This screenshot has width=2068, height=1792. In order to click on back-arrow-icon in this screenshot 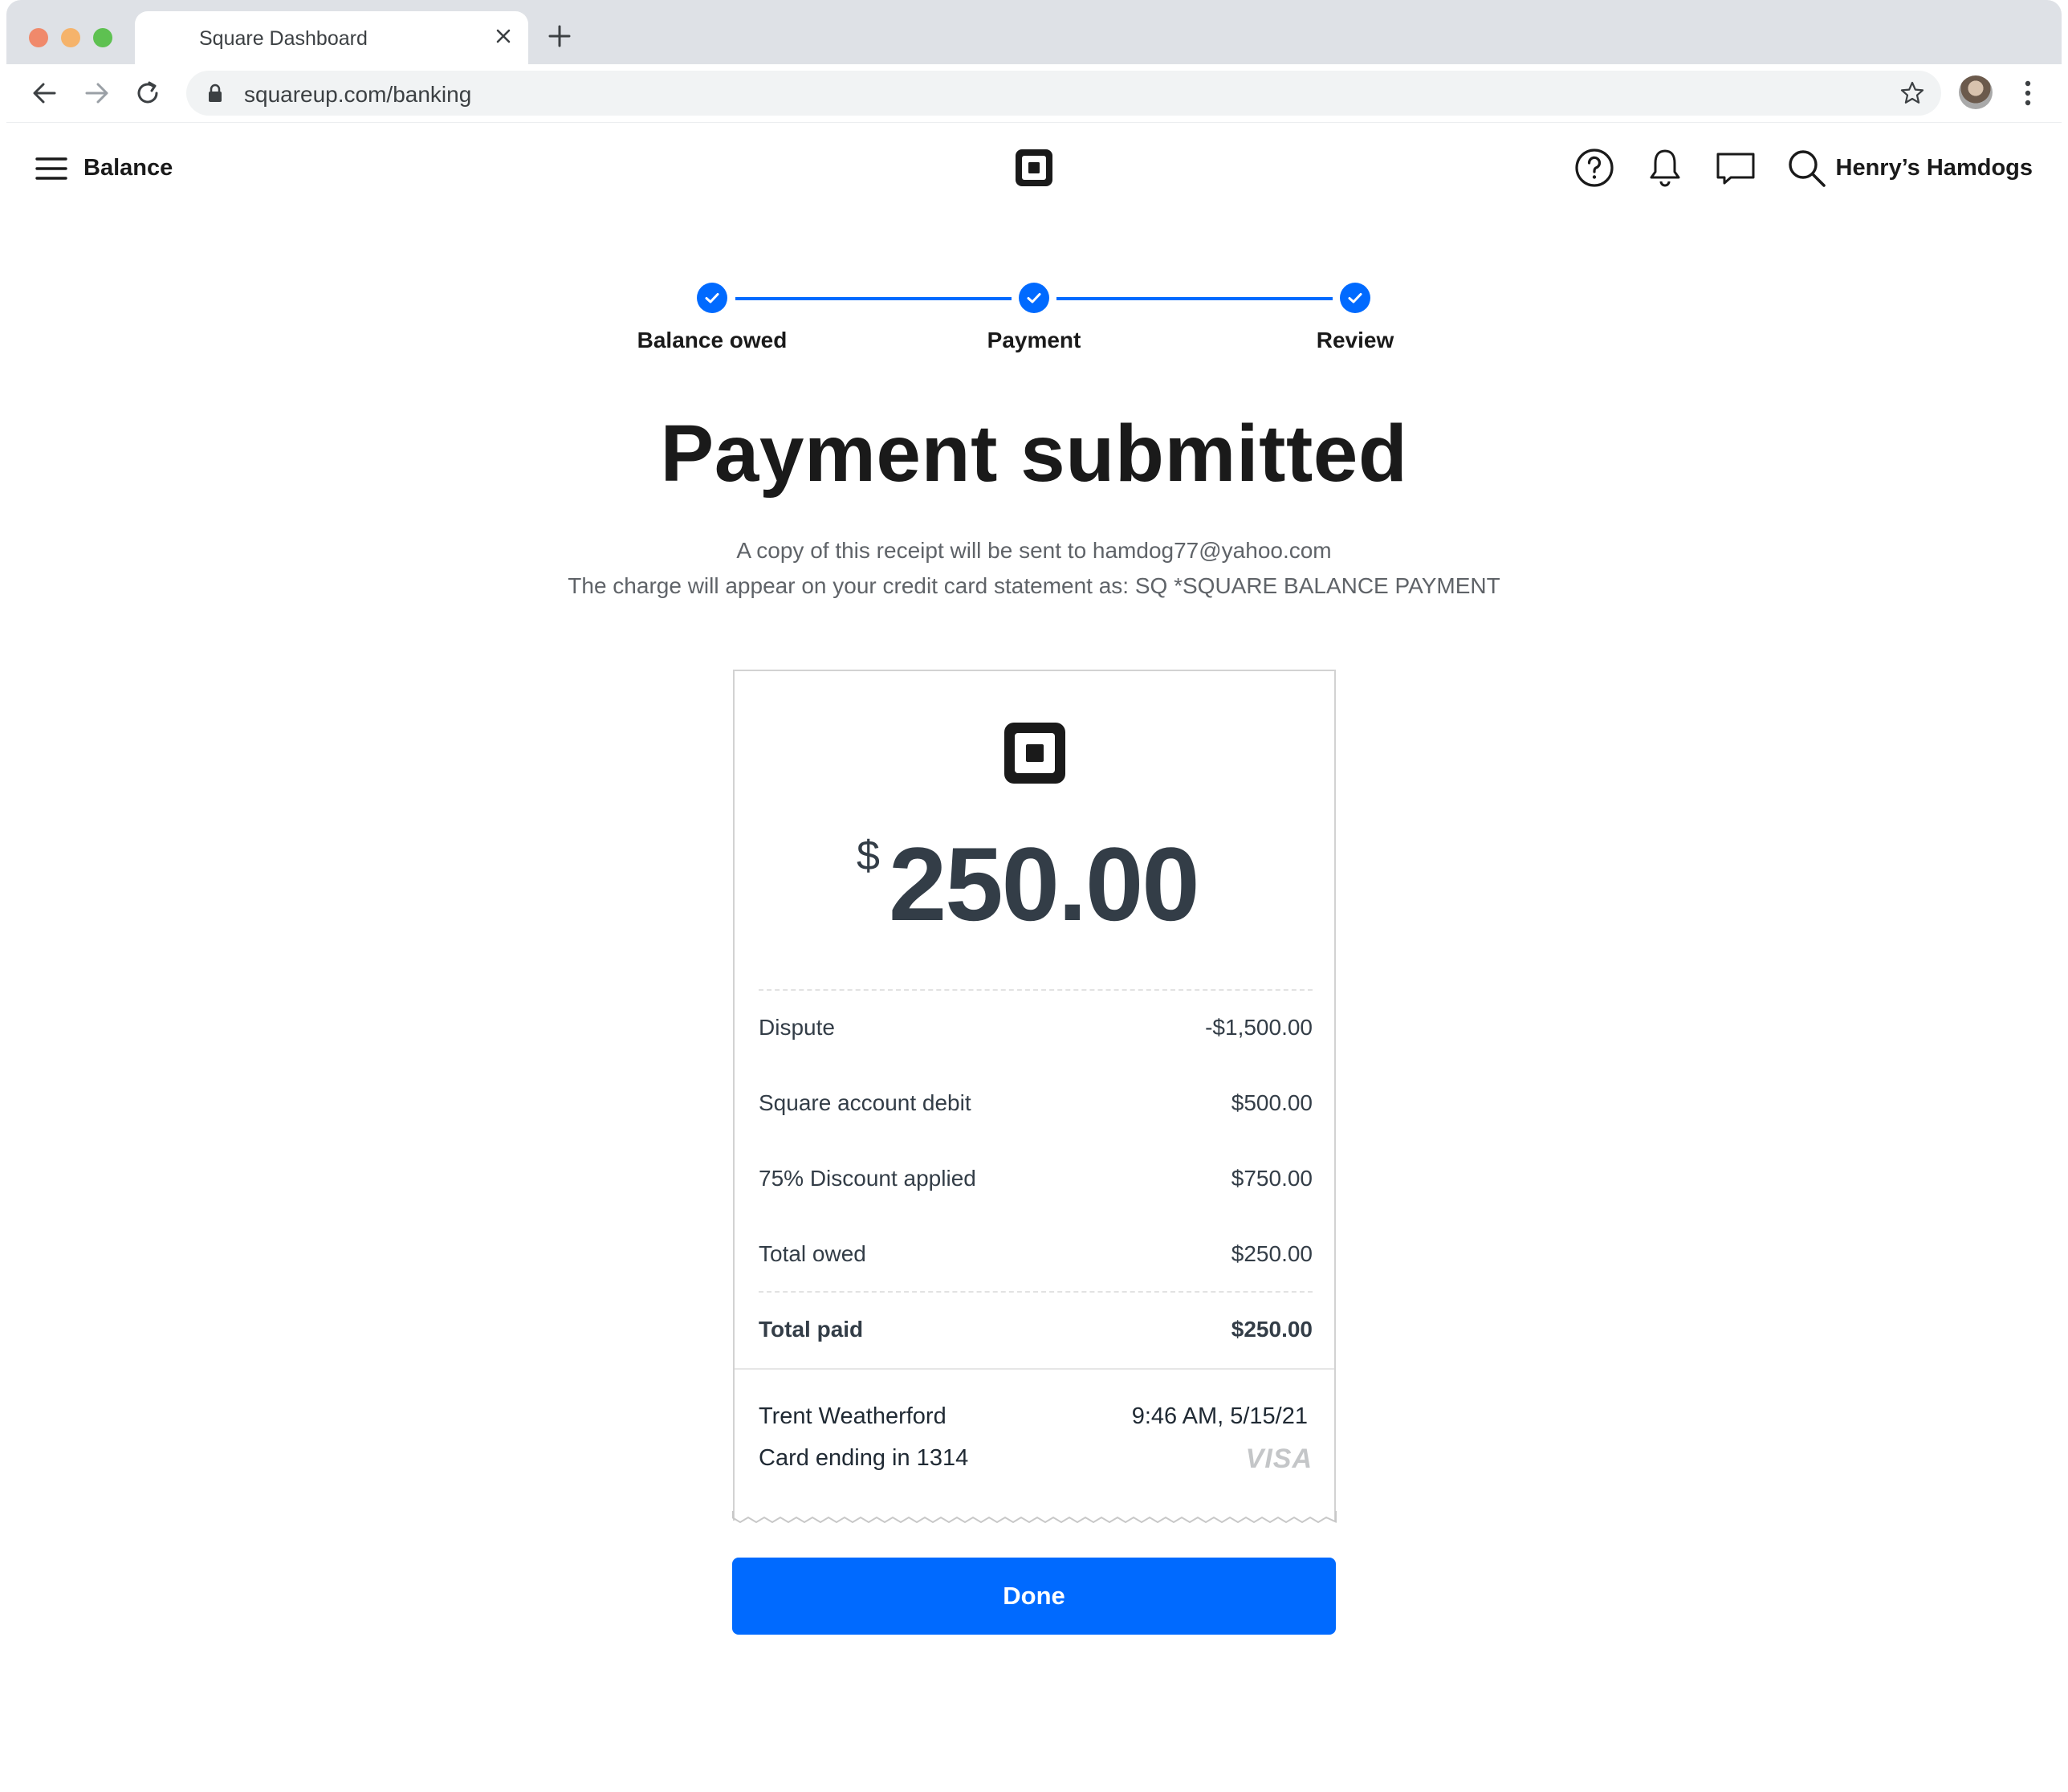, I will do `click(45, 93)`.